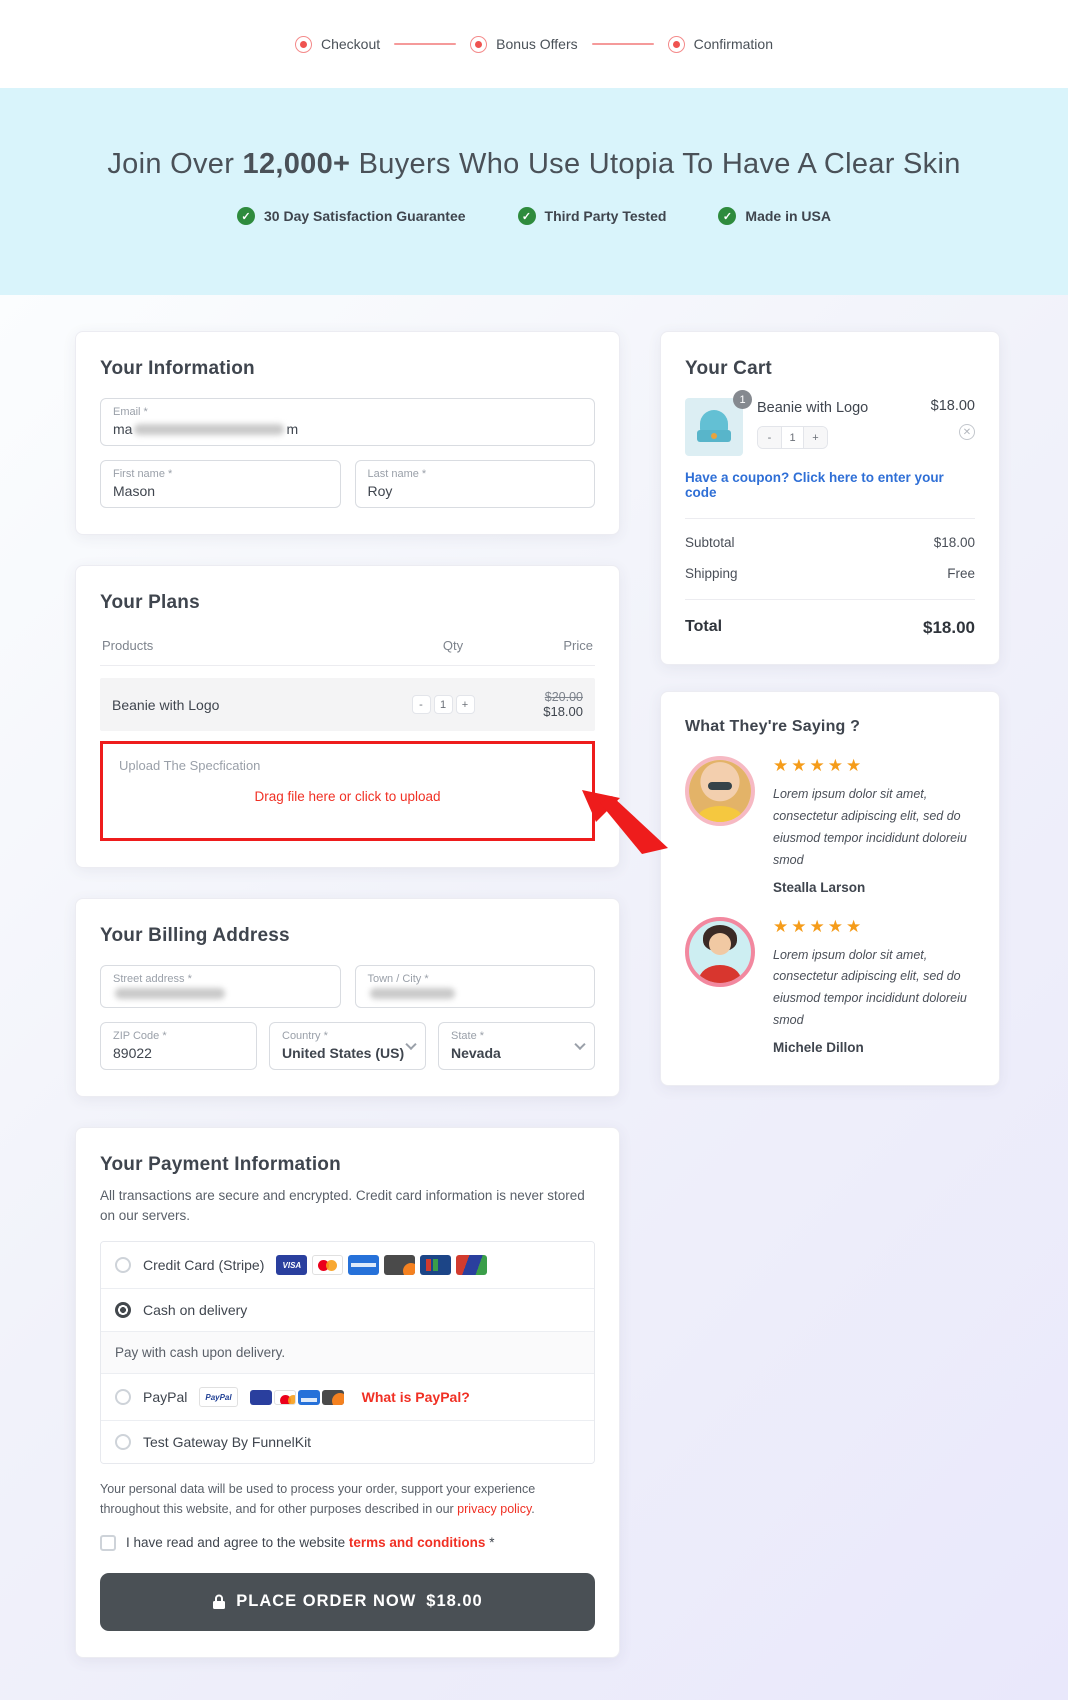  What do you see at coordinates (494, 1509) in the screenshot?
I see `privacy-policy-link: privacy policy` at bounding box center [494, 1509].